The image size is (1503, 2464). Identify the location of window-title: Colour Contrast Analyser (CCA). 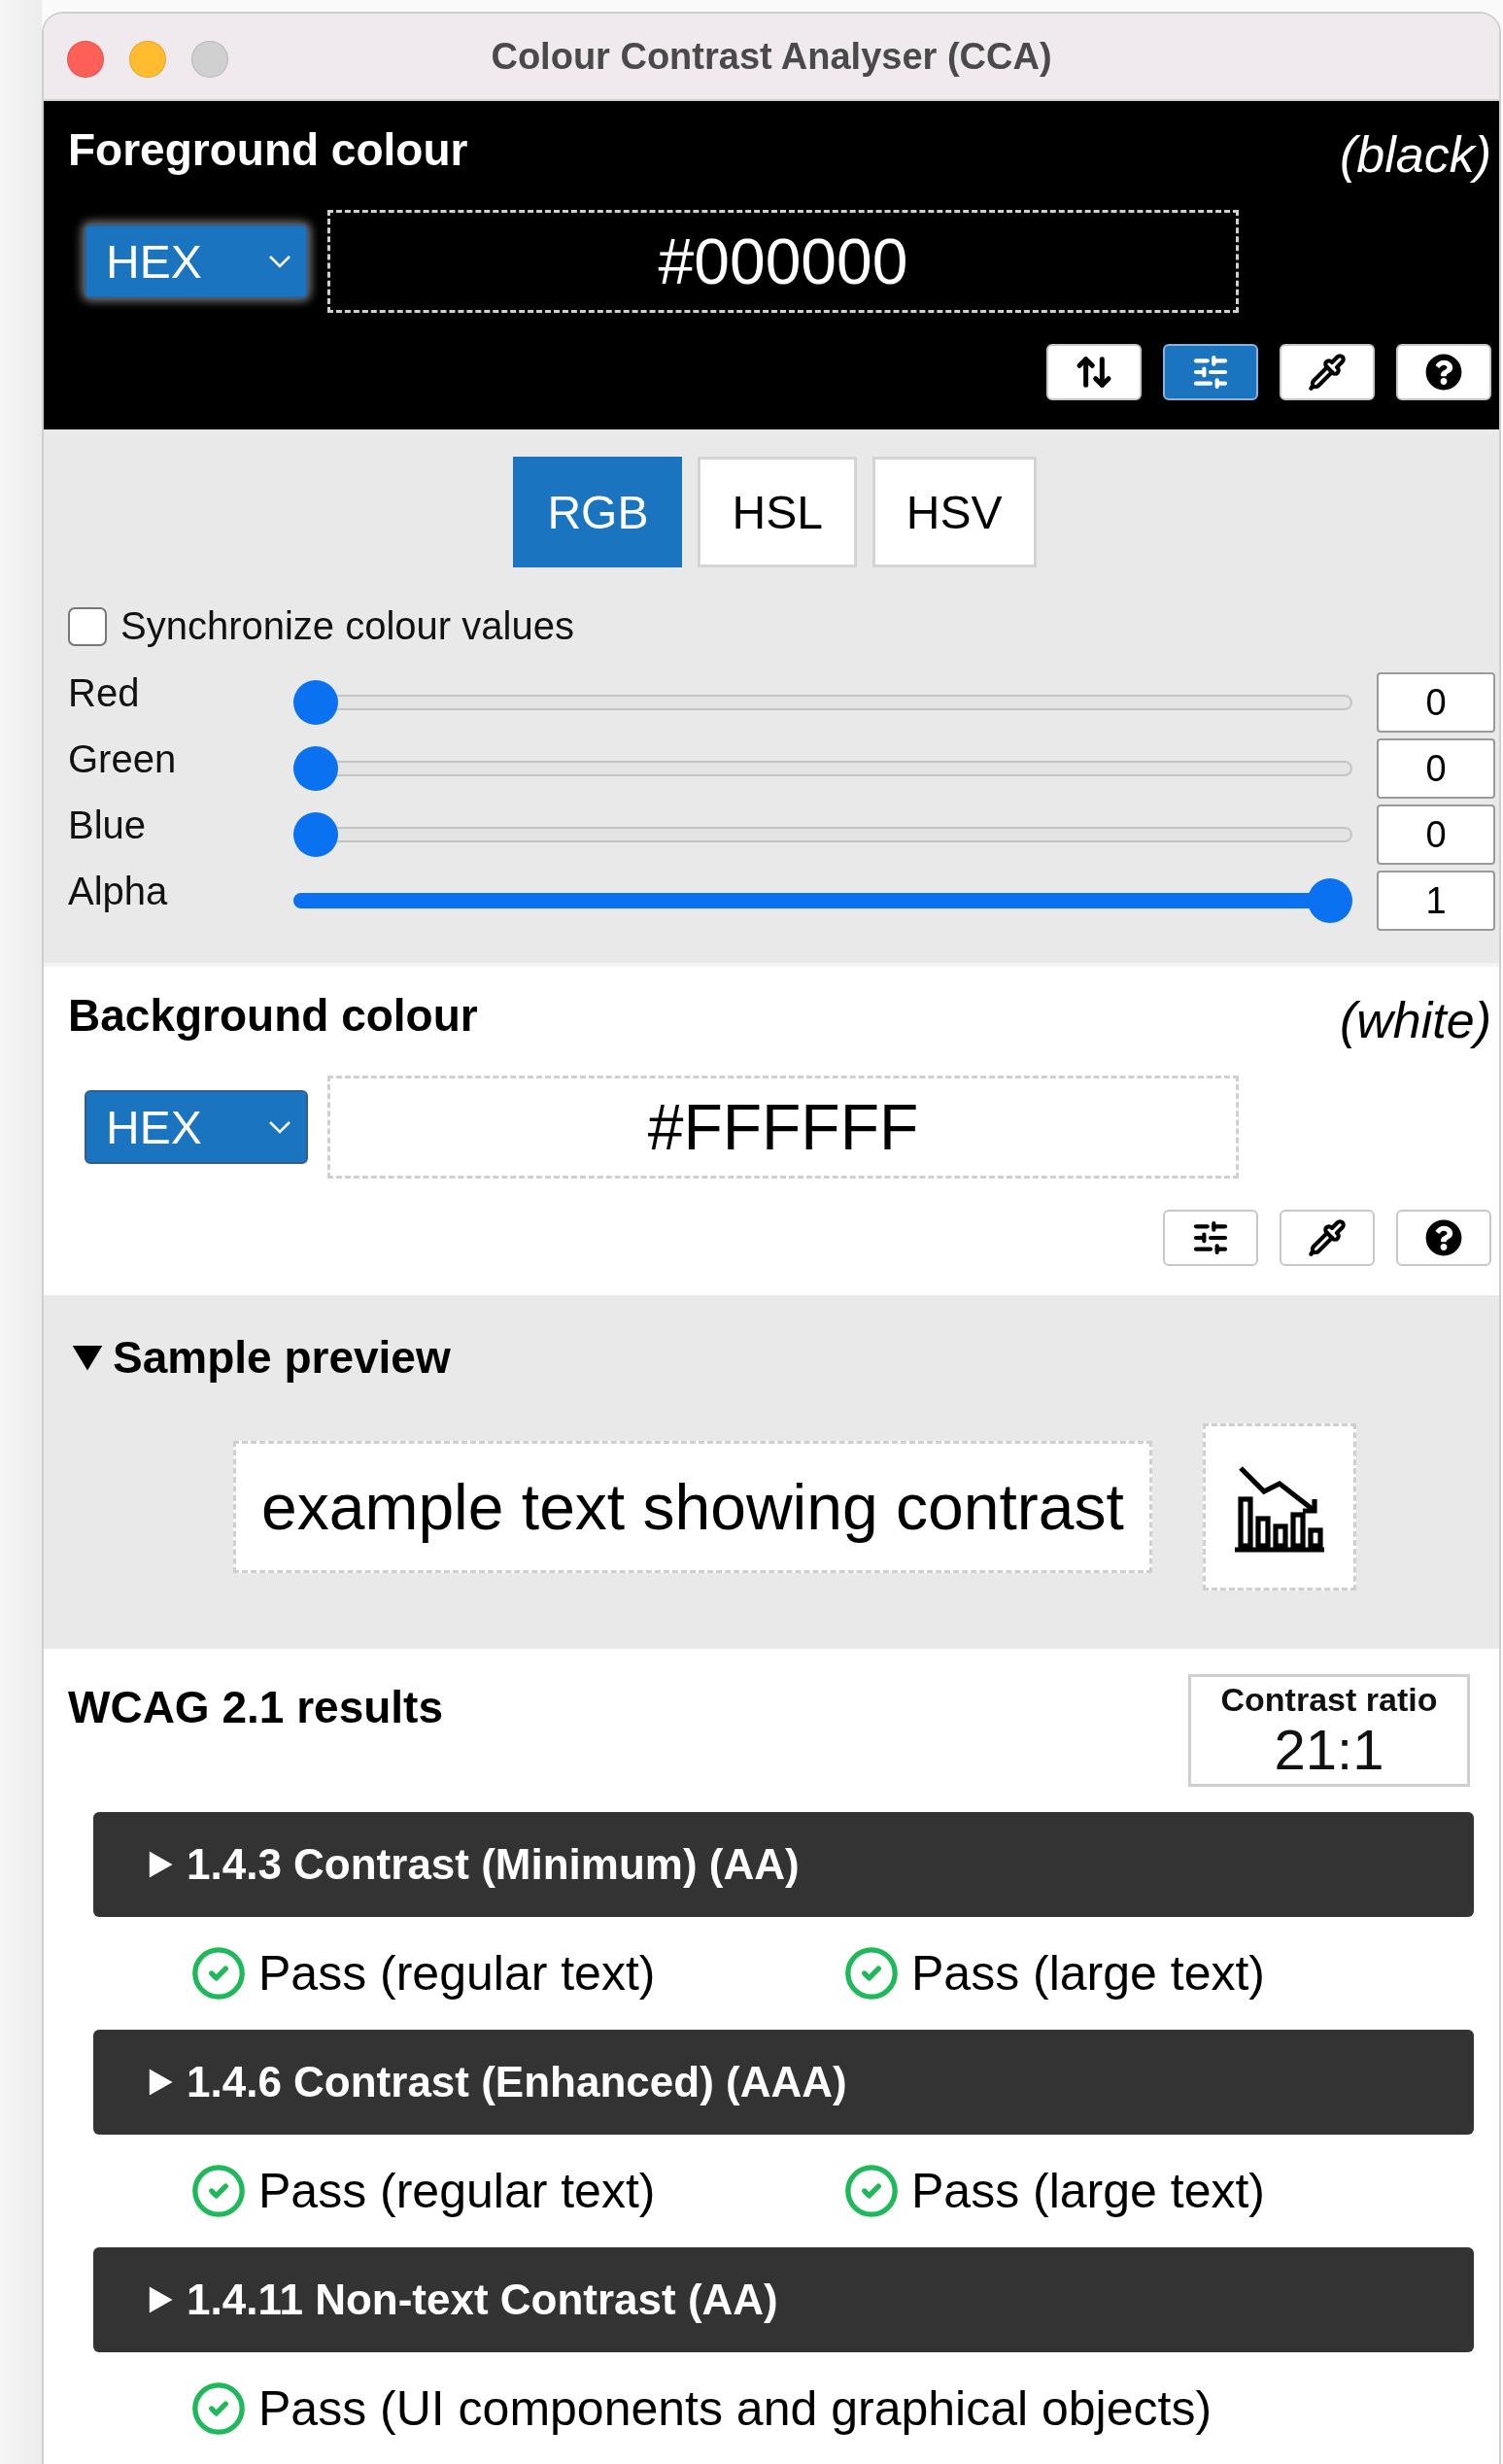
(772, 56).